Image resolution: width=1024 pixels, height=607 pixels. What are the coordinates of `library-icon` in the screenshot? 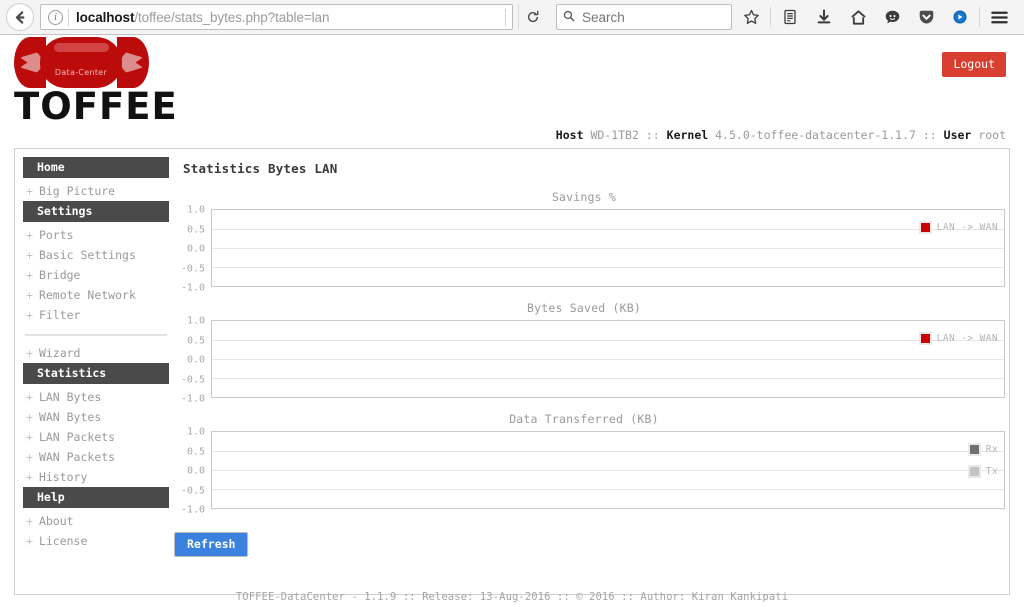 It's located at (790, 17).